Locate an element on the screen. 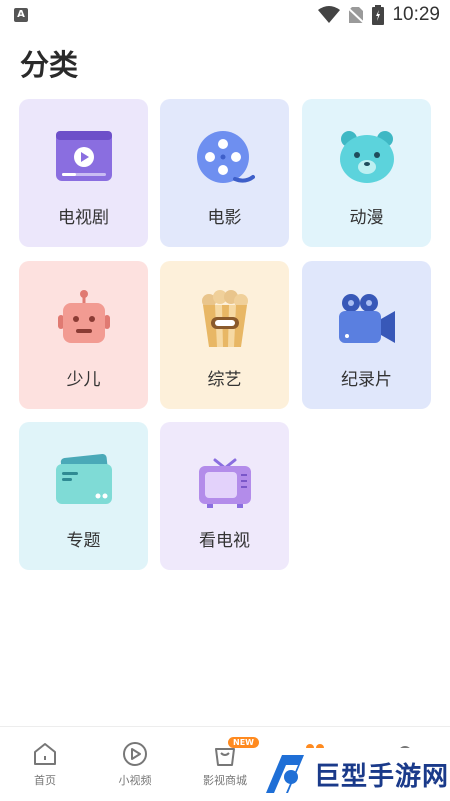 Image resolution: width=450 pixels, height=801 pixels. nav-shop: NEW 影视商城 is located at coordinates (225, 762).